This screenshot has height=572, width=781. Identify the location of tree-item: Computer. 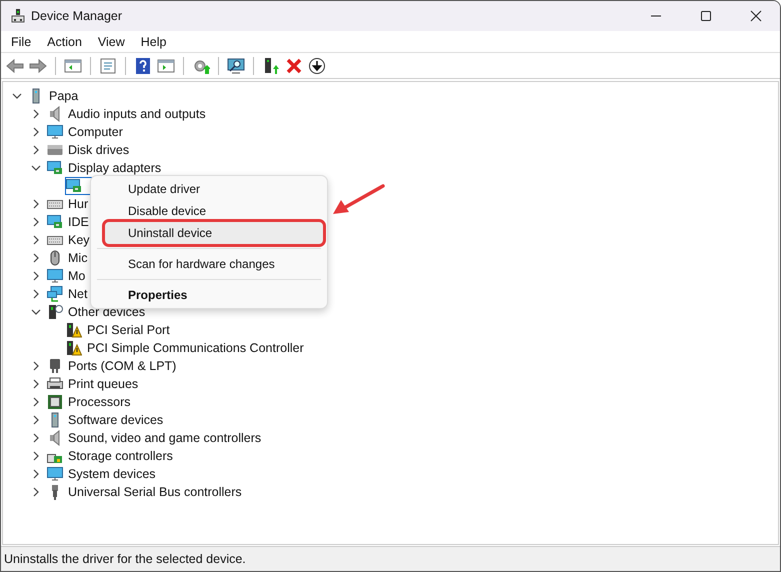
(95, 132).